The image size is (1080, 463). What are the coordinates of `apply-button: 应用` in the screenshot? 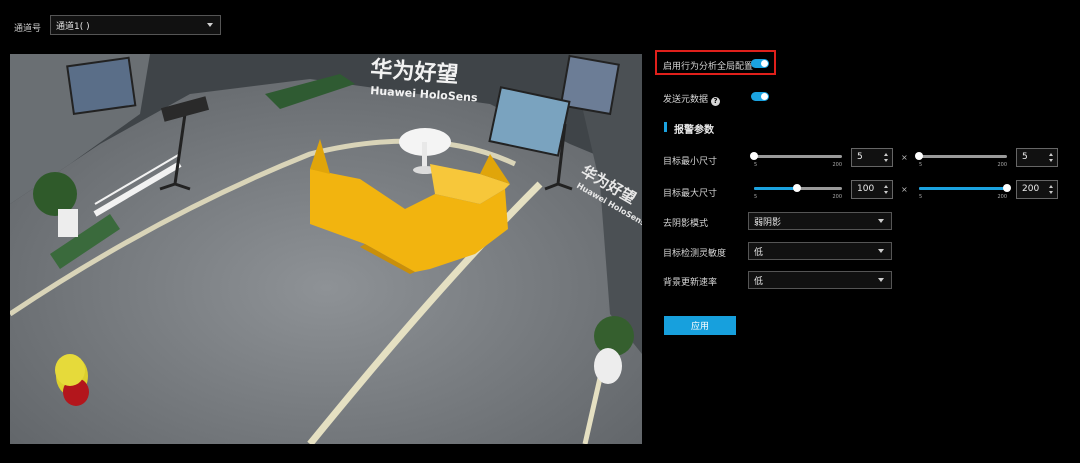 It's located at (700, 325).